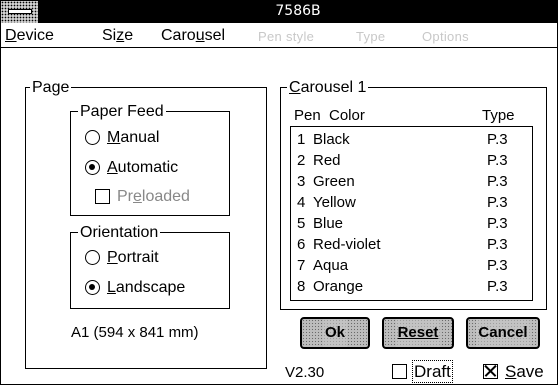 The image size is (558, 385). Describe the element at coordinates (131, 168) in the screenshot. I see `automatic-radio: Automatic` at that location.